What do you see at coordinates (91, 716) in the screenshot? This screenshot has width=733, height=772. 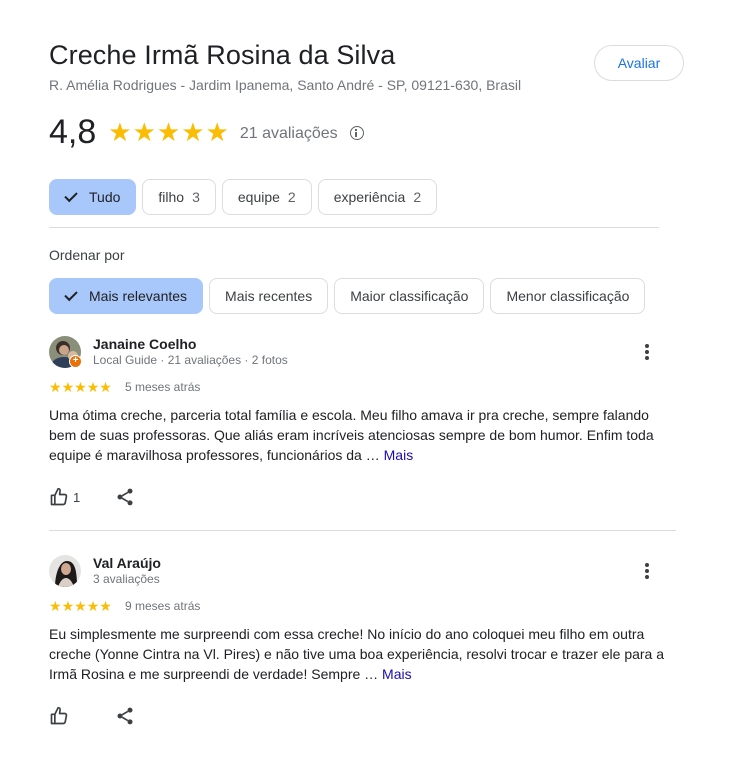 I see `review-actions` at bounding box center [91, 716].